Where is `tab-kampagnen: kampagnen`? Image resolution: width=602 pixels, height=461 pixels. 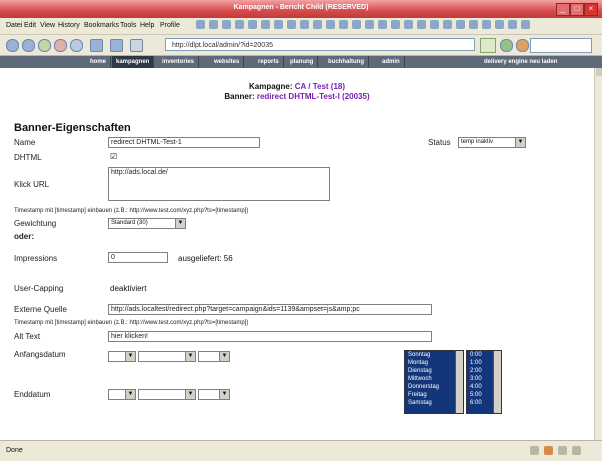
tab-kampagnen: kampagnen is located at coordinates (133, 62).